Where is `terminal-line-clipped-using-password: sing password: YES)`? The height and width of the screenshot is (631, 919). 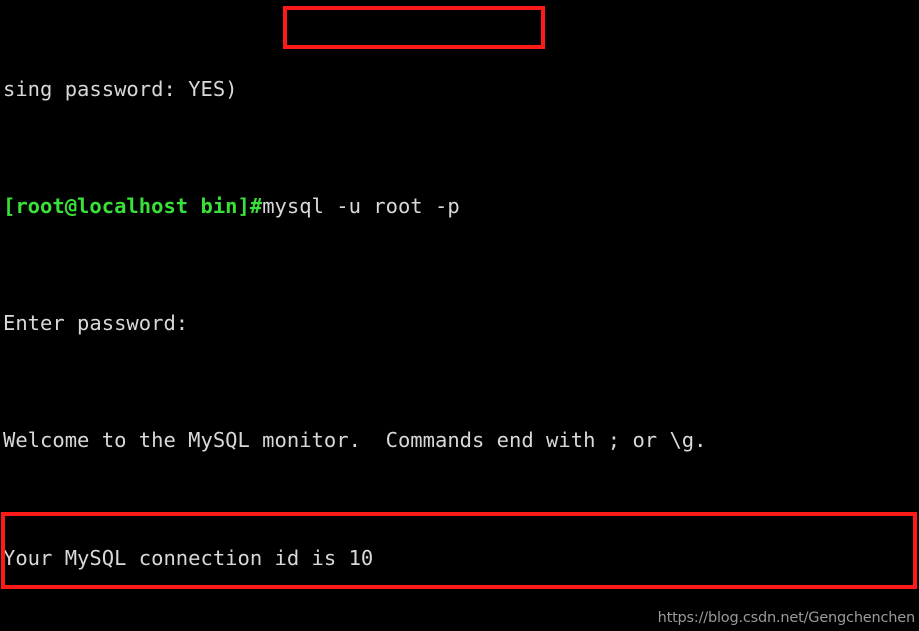
terminal-line-clipped-using-password: sing password: YES) is located at coordinates (120, 88).